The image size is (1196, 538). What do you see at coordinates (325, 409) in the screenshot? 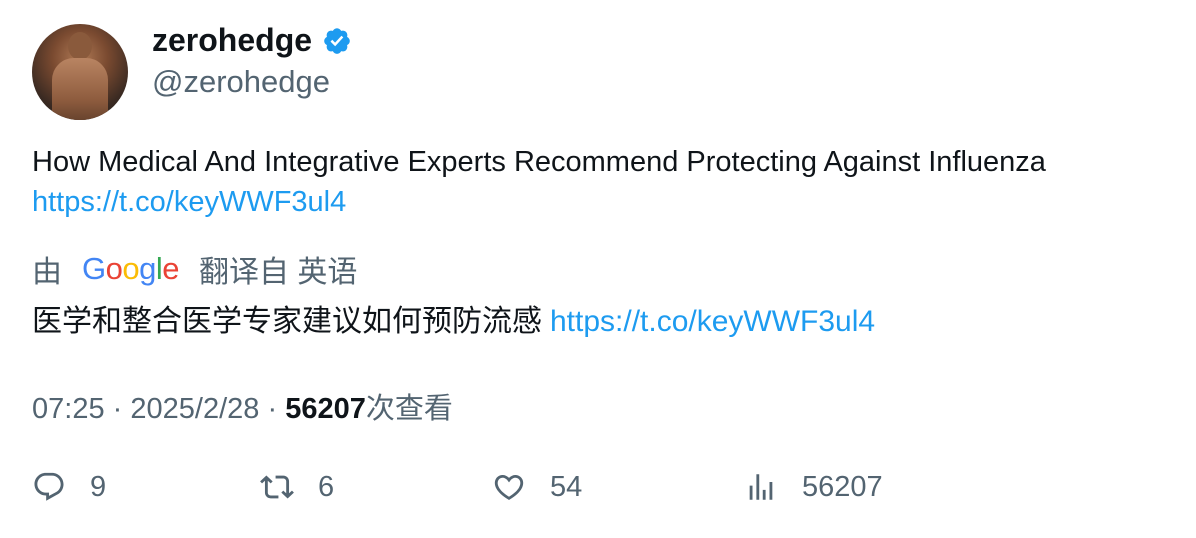
I see `views-count: 56207` at bounding box center [325, 409].